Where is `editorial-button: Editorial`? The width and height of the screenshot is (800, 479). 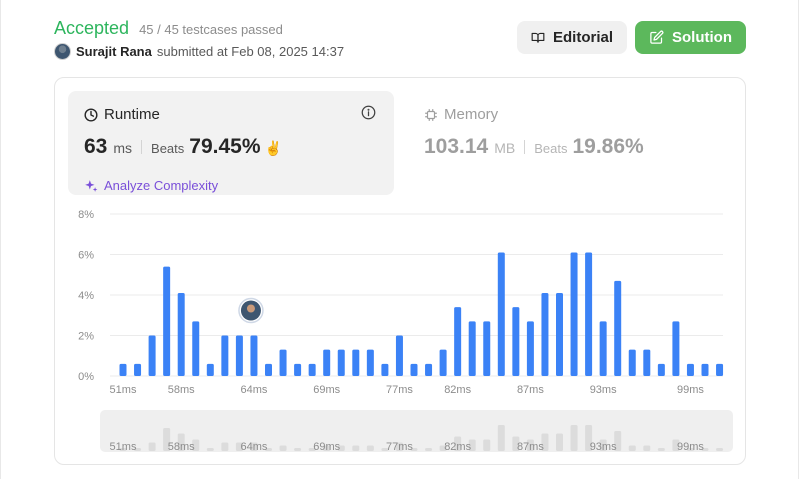
editorial-button: Editorial is located at coordinates (572, 37).